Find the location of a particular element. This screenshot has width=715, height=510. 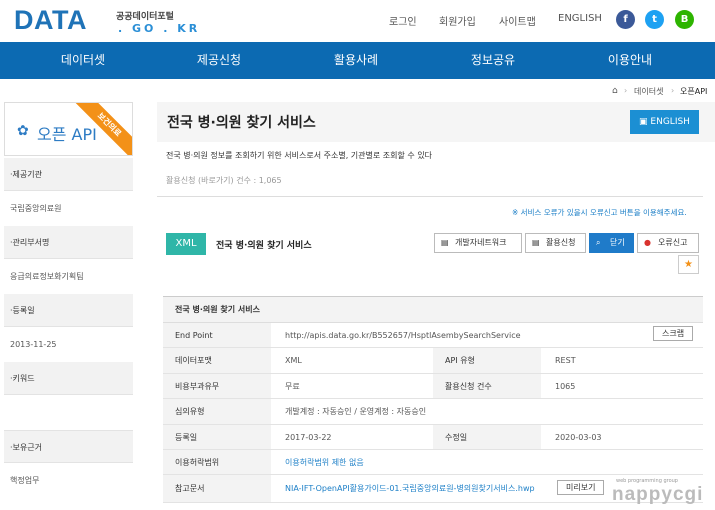

logo-sub-title: 공공데이터포털 is located at coordinates (145, 17).